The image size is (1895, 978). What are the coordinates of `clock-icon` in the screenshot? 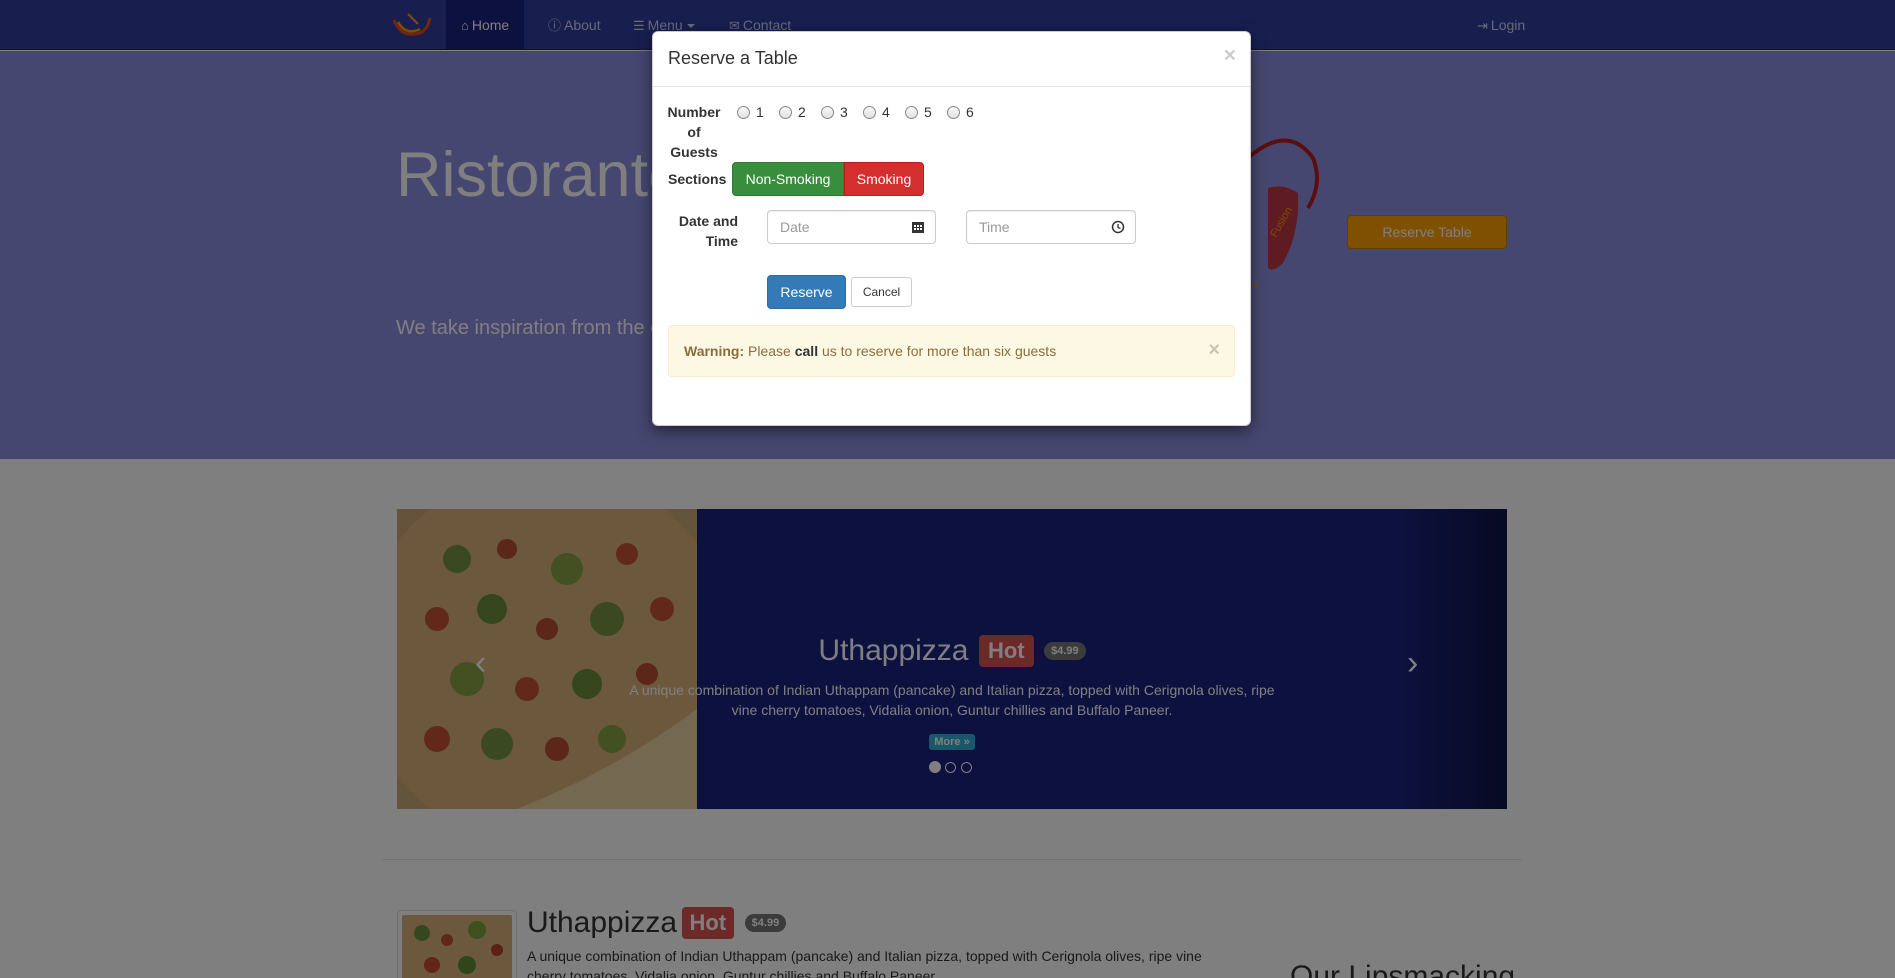 It's located at (1118, 227).